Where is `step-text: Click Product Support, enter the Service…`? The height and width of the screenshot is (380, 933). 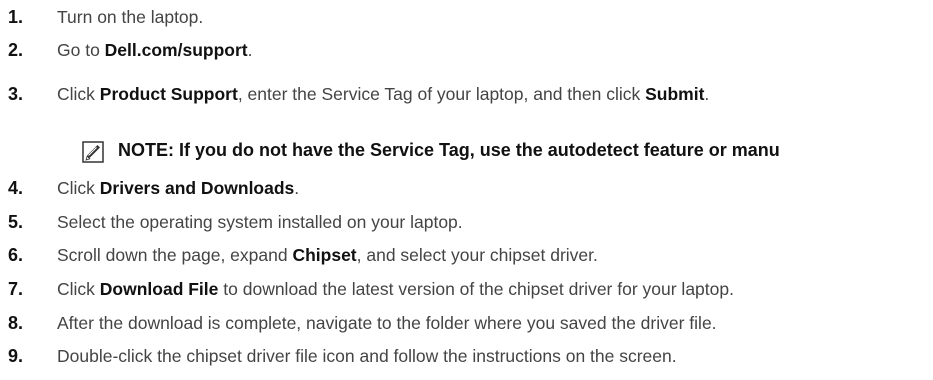 step-text: Click Product Support, enter the Service… is located at coordinates (383, 94).